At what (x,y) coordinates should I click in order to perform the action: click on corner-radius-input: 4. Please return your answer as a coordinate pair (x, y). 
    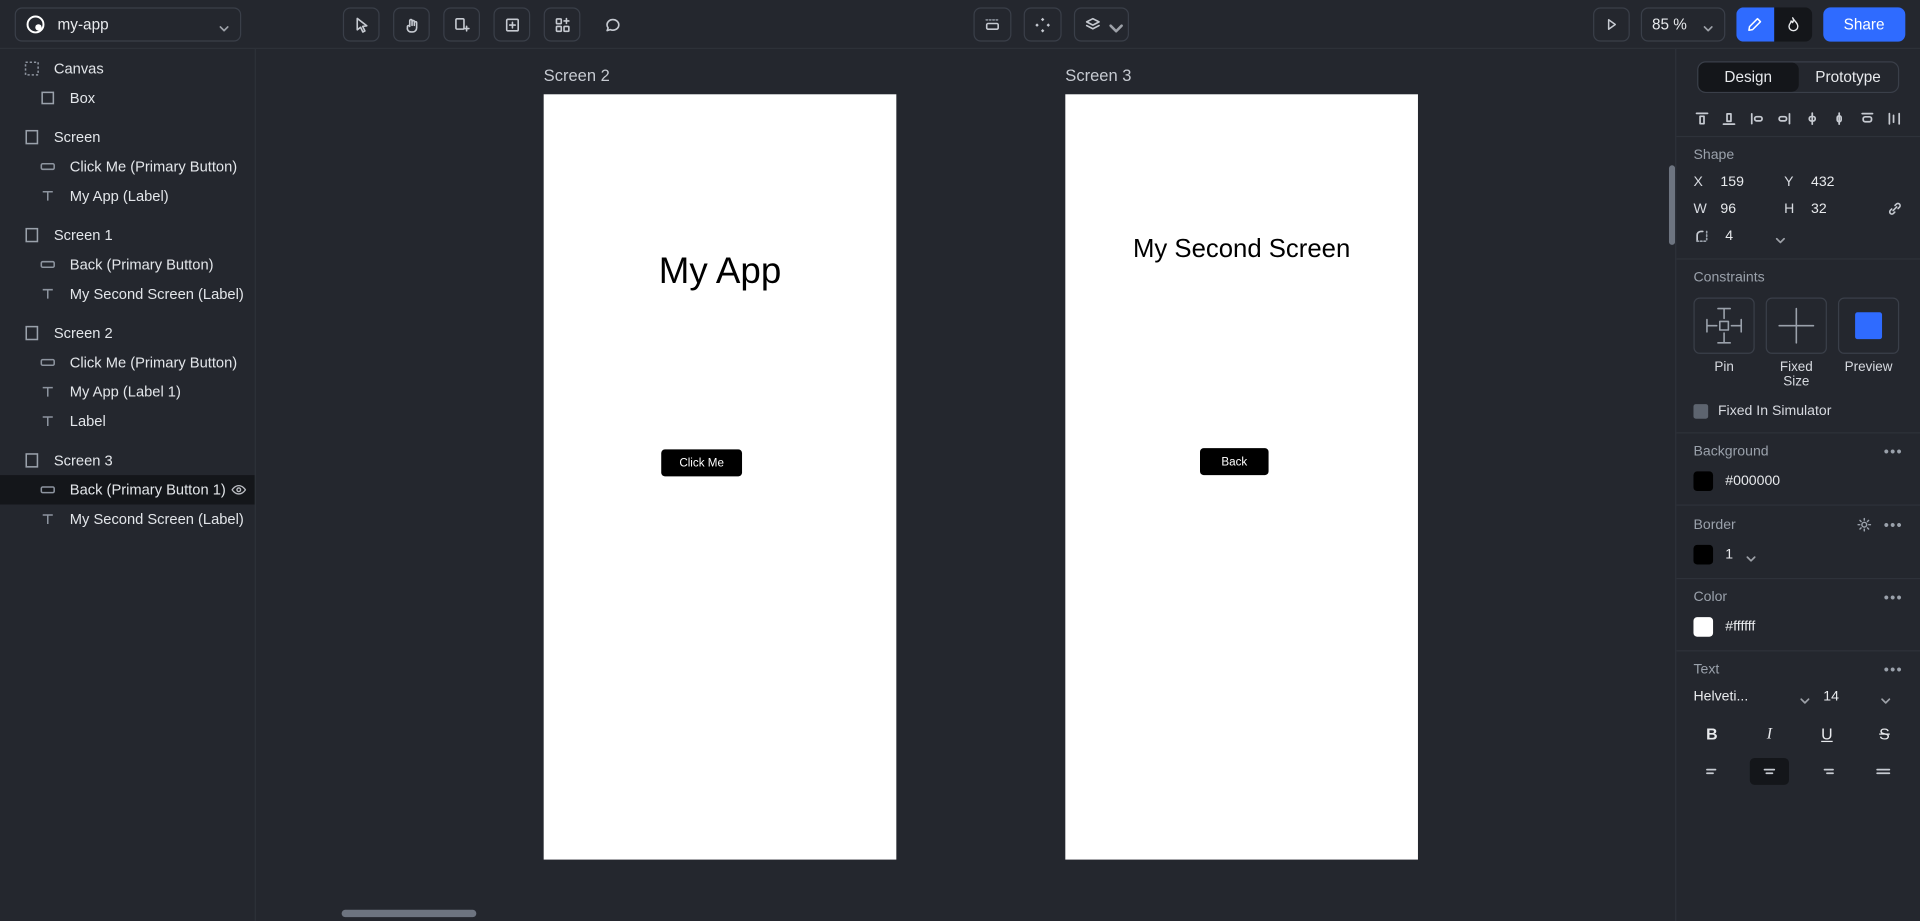
    Looking at the image, I should click on (1742, 236).